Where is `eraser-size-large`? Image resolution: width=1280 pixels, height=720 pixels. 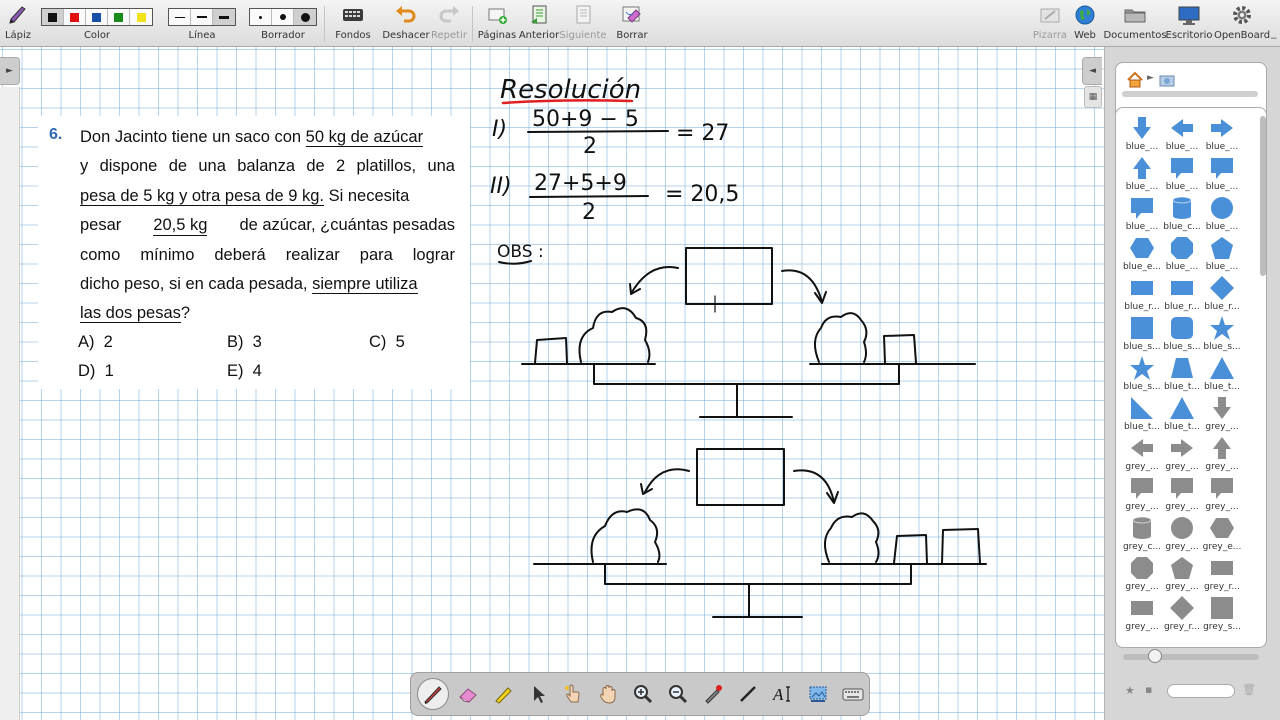
eraser-size-large is located at coordinates (305, 17).